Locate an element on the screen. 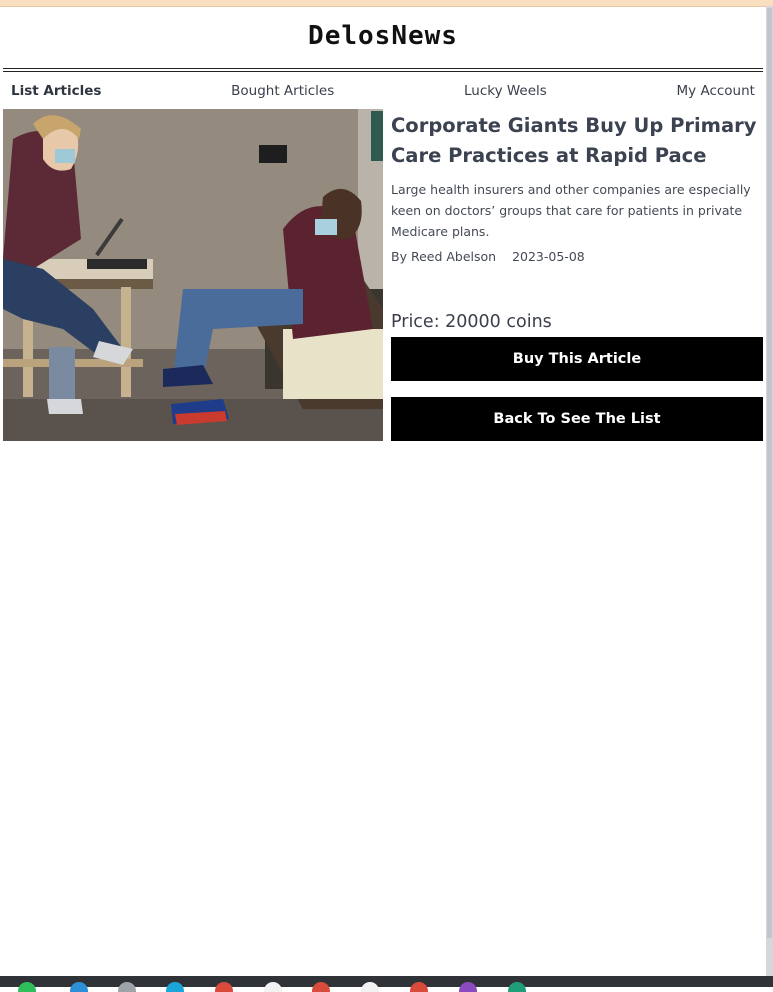  back-to-list-button: Back To See The List is located at coordinates (577, 419).